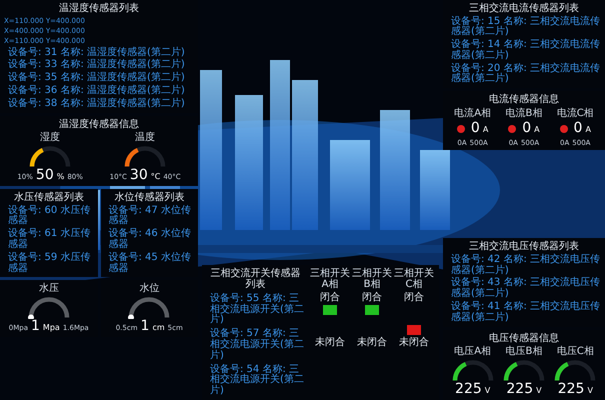 Image resolution: width=605 pixels, height=400 pixels. Describe the element at coordinates (524, 51) in the screenshot. I see `device-row: 设备号: 14 名称: 三相交流电流传感器(第二片)` at that location.